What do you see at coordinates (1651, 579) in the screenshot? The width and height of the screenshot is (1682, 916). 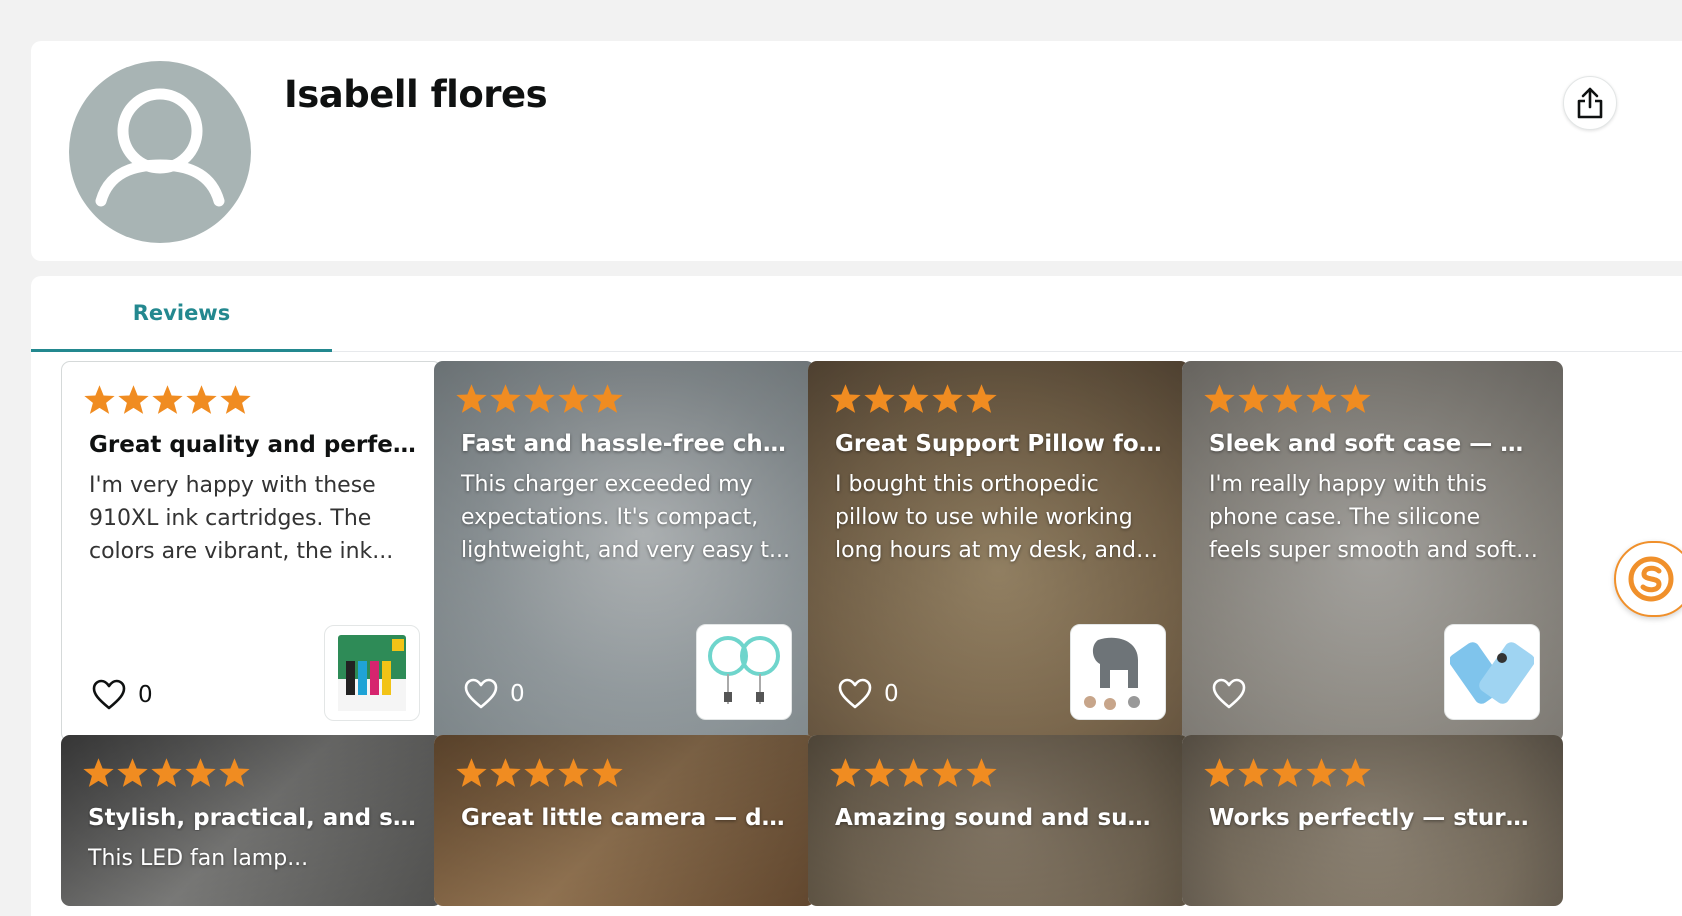 I see `s-logo-icon` at bounding box center [1651, 579].